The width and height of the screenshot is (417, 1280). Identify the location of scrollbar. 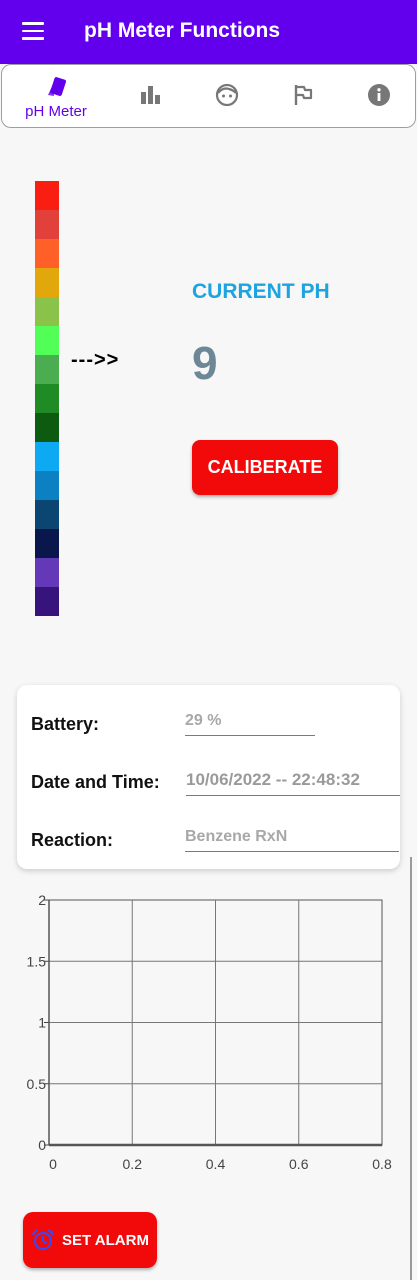
(411, 1068).